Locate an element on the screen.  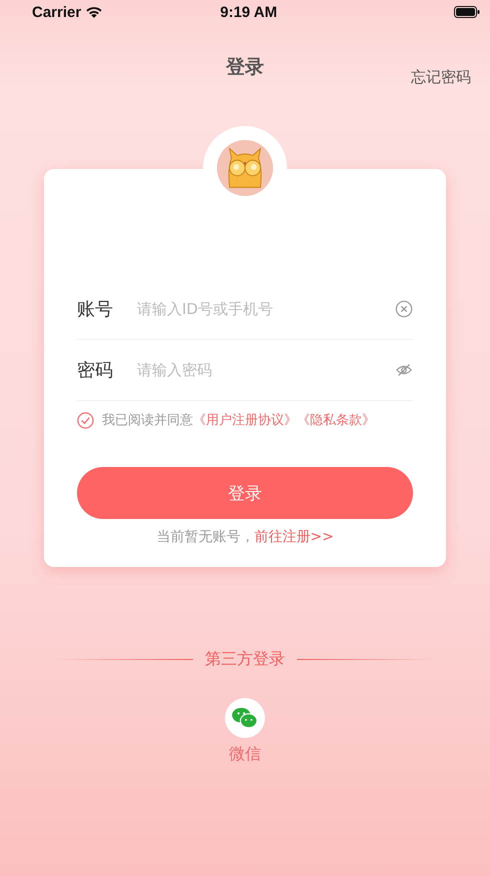
field-label: 密码 is located at coordinates (95, 370).